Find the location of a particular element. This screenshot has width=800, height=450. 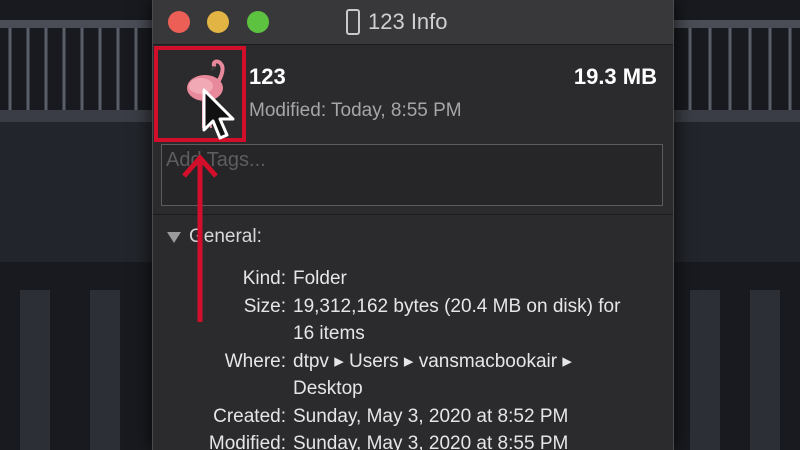

info-row-created: Created: Sunday, May 3, 2020 at 8:52 PM is located at coordinates (413, 417).